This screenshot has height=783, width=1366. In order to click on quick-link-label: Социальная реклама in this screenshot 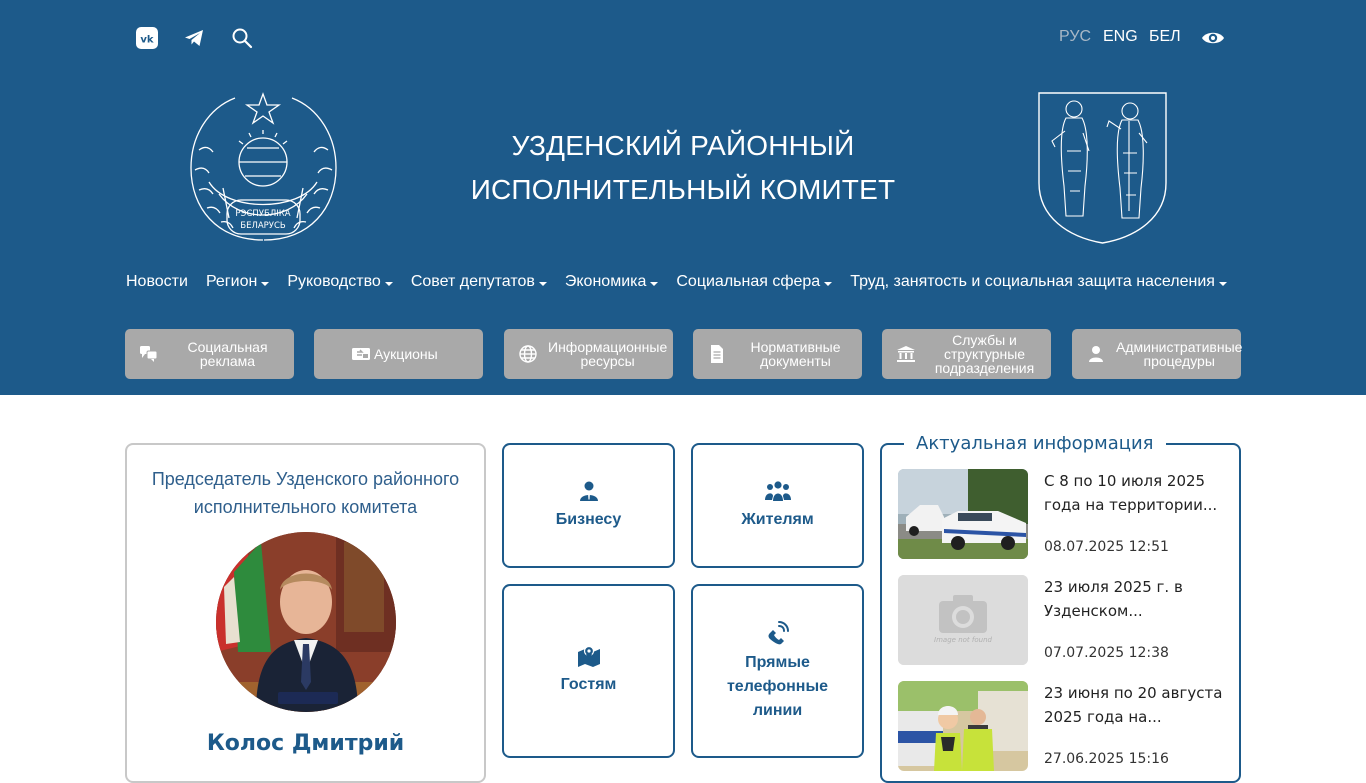, I will do `click(227, 354)`.